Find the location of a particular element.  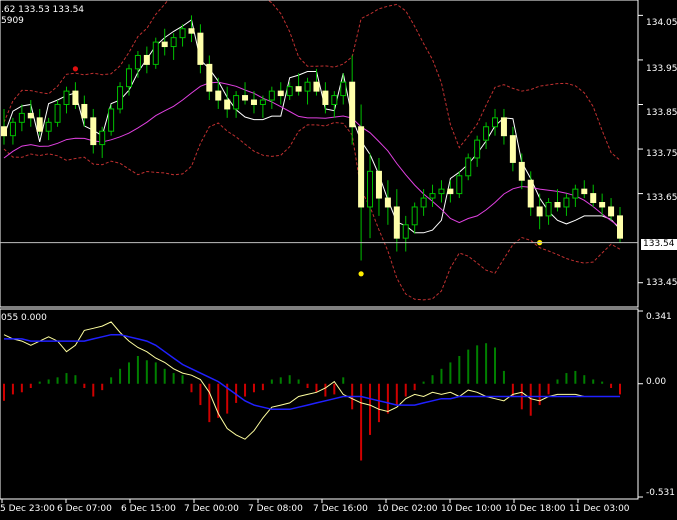

main-header-line2: 5909 is located at coordinates (12, 21).